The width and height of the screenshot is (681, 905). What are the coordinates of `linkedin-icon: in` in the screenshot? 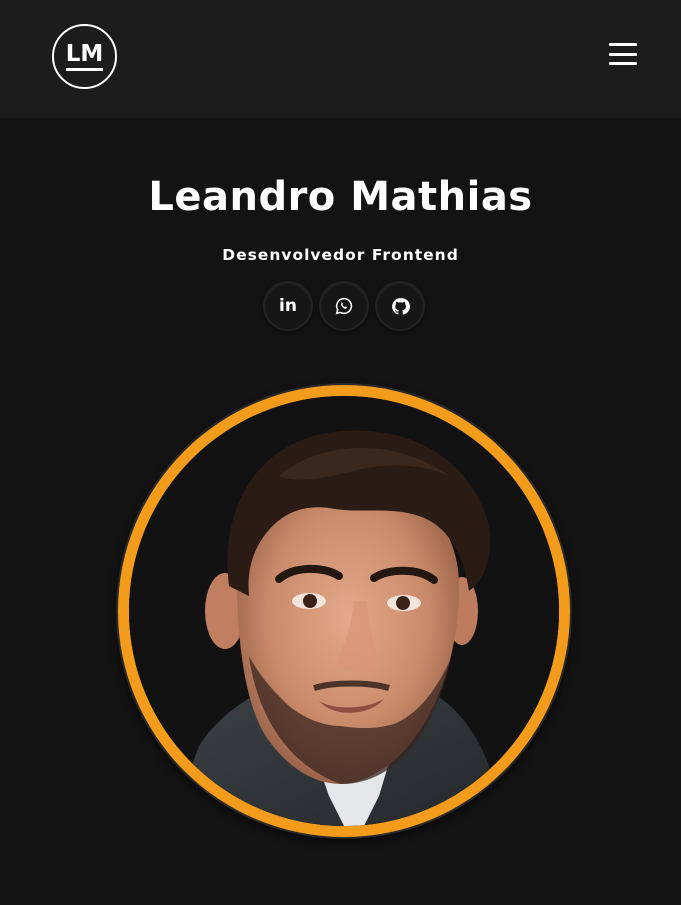 It's located at (288, 305).